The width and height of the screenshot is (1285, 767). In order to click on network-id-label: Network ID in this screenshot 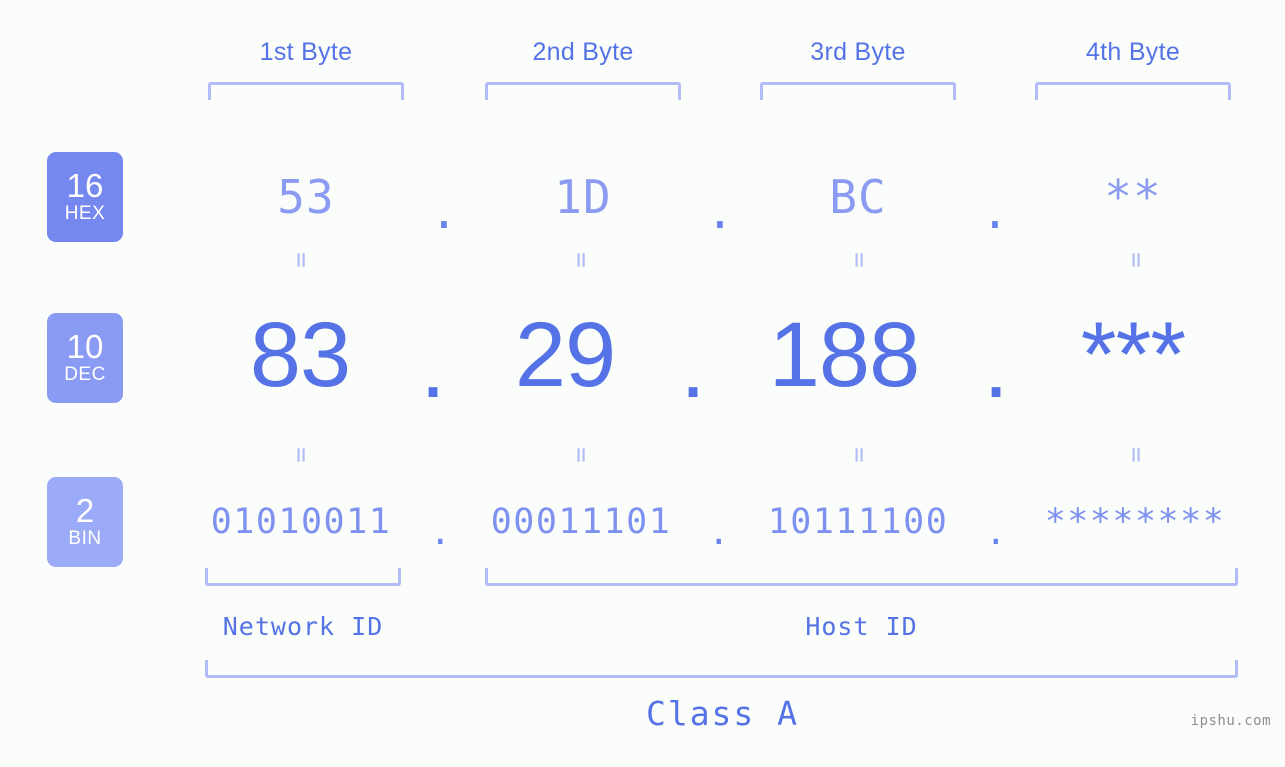, I will do `click(303, 626)`.